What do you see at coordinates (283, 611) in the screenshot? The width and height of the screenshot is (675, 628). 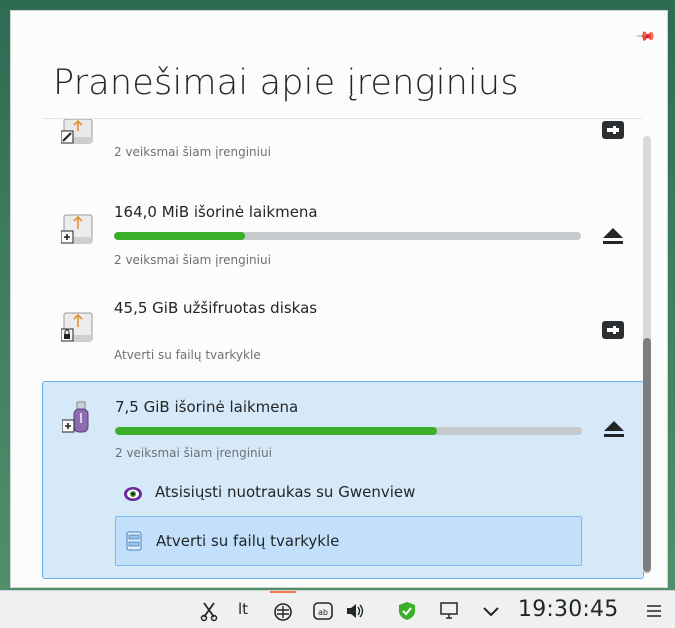 I see `network-icon` at bounding box center [283, 611].